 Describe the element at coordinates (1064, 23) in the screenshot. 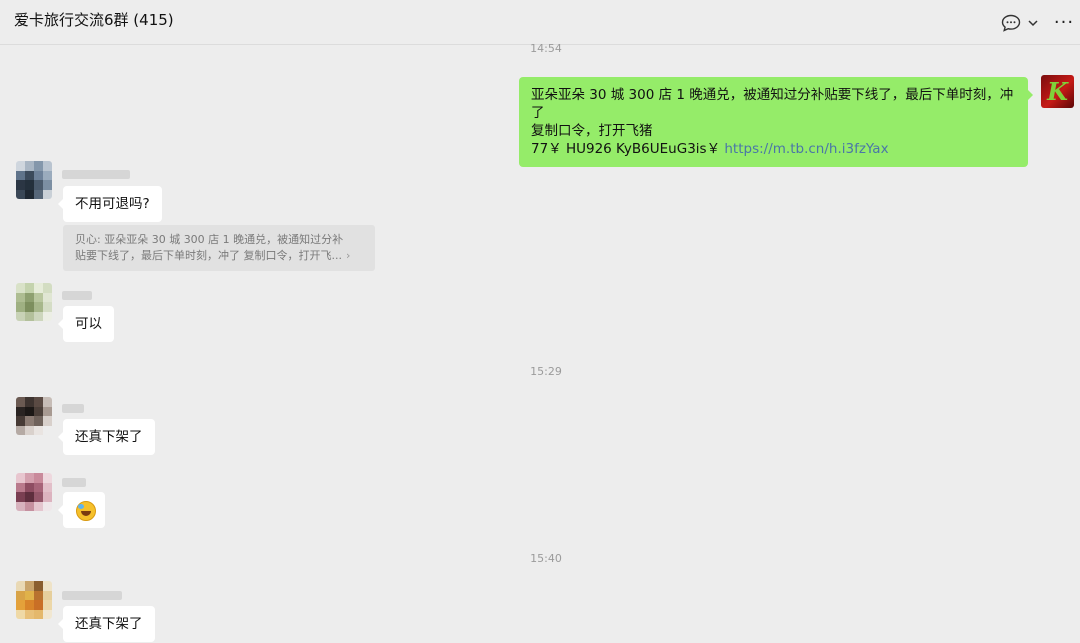

I see `more-icon: ···` at that location.